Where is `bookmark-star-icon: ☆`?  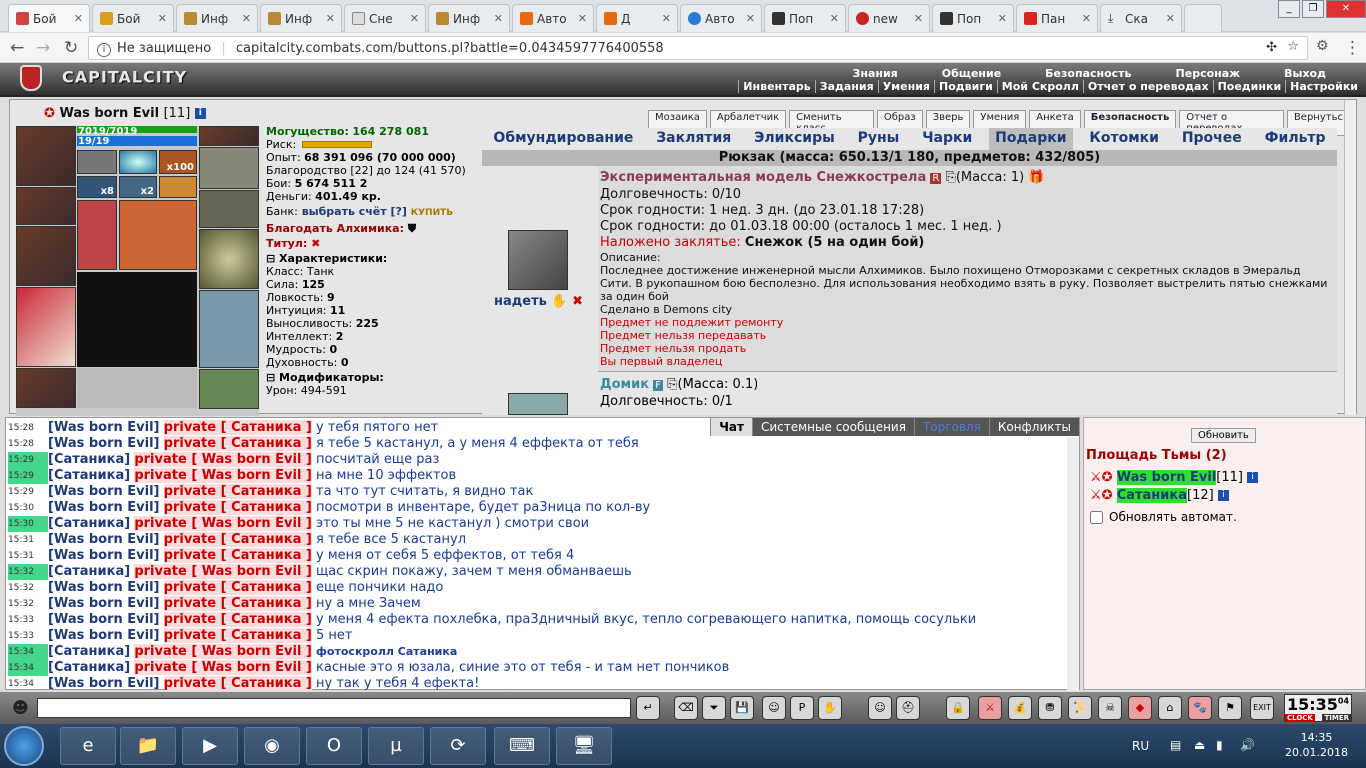 bookmark-star-icon: ☆ is located at coordinates (1293, 46).